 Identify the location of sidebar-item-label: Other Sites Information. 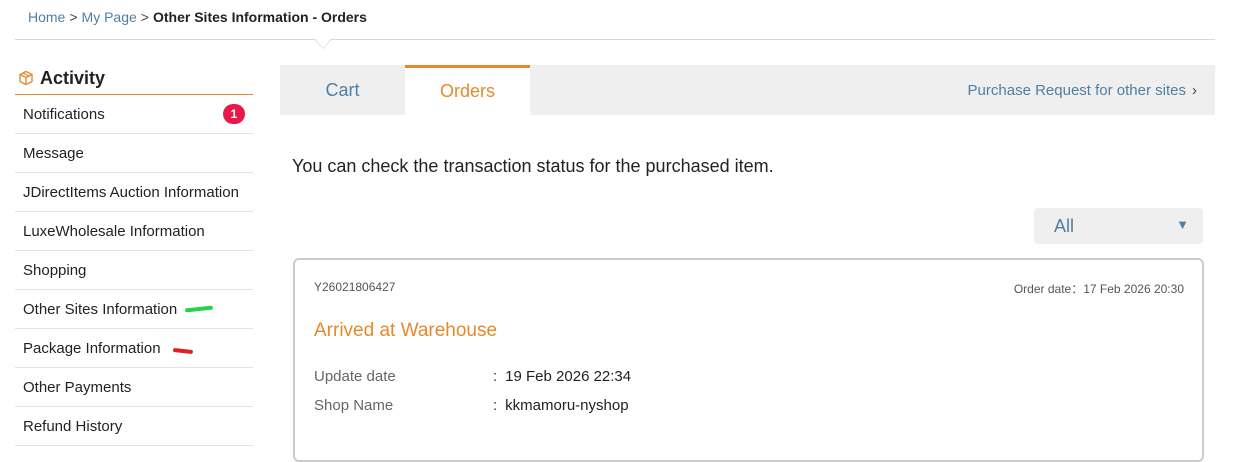
(100, 309).